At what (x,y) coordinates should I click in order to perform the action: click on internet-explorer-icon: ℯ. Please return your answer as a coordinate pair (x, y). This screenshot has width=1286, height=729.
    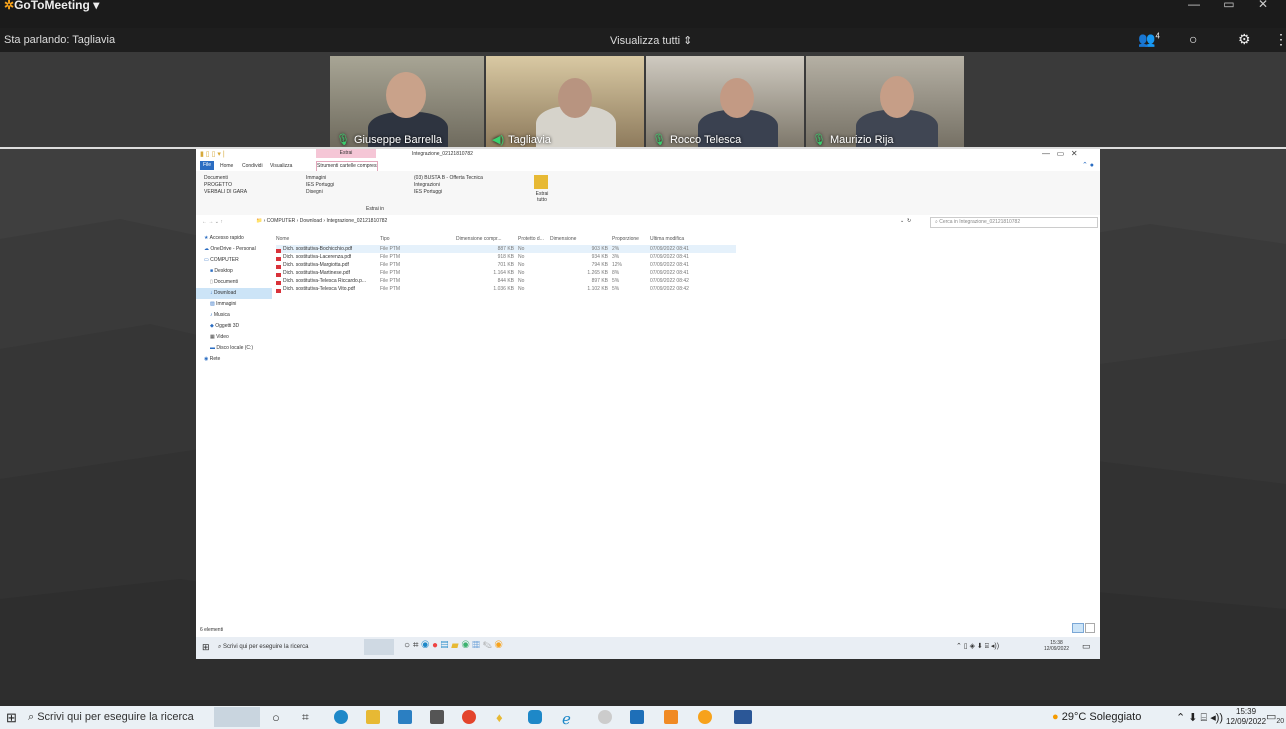
    Looking at the image, I should click on (569, 719).